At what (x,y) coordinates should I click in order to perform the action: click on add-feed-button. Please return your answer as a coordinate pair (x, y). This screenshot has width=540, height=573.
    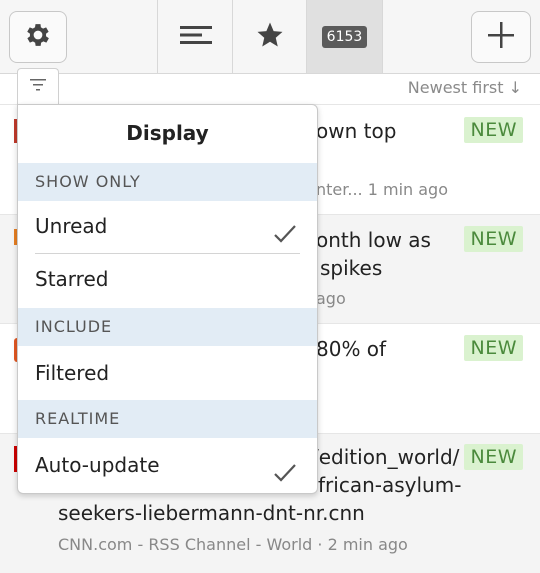
    Looking at the image, I should click on (501, 37).